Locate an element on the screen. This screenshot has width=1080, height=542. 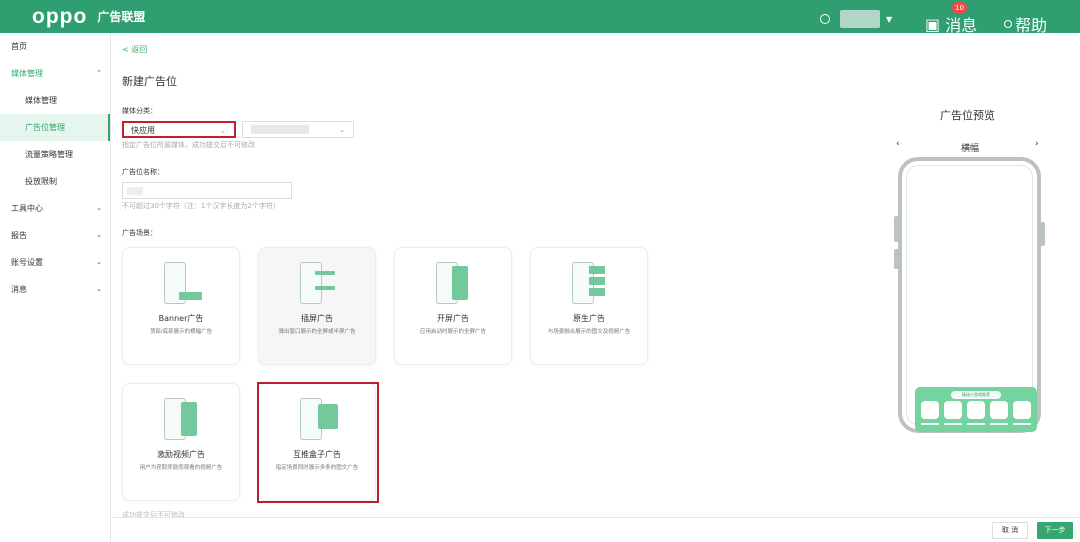
sidebar-item-label: 报告 is located at coordinates (19, 235).